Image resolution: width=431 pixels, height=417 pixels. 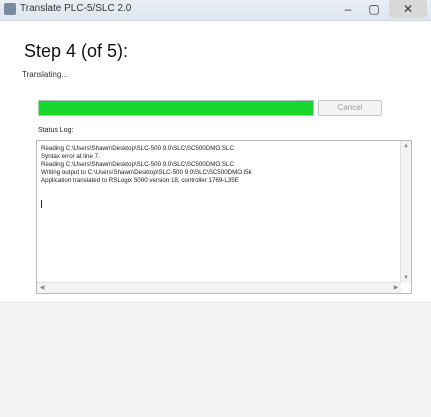 What do you see at coordinates (396, 288) in the screenshot?
I see `scroll-right-icon: ▶` at bounding box center [396, 288].